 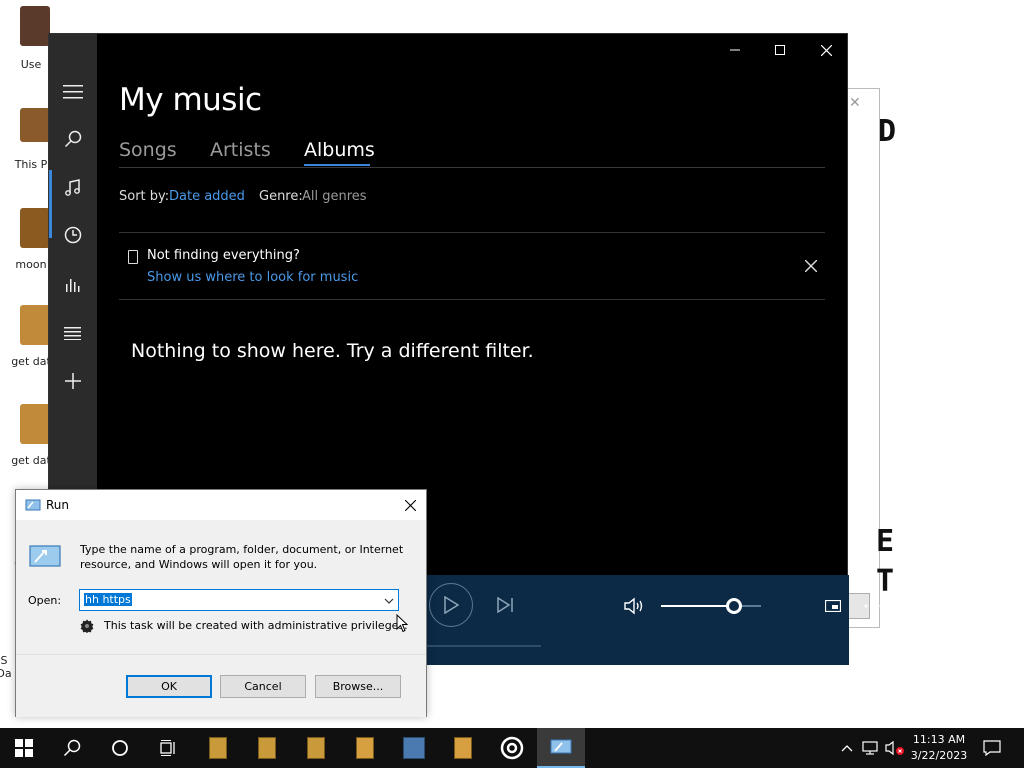 I want to click on volume-muted-icon, so click(x=894, y=748).